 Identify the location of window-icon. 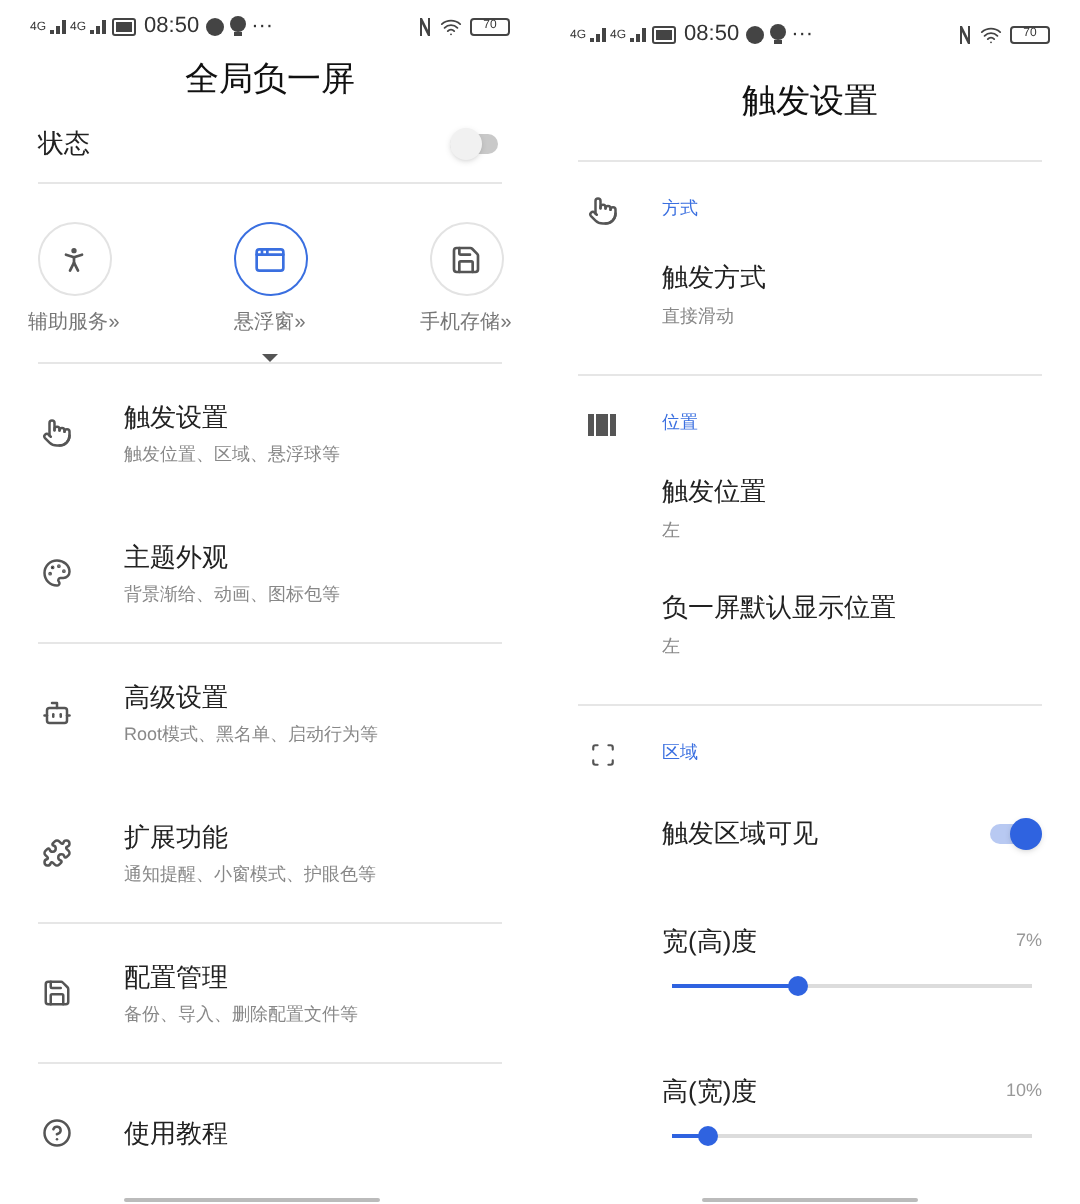
(270, 259).